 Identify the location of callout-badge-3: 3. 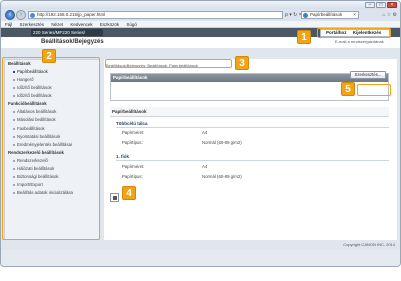
(242, 63).